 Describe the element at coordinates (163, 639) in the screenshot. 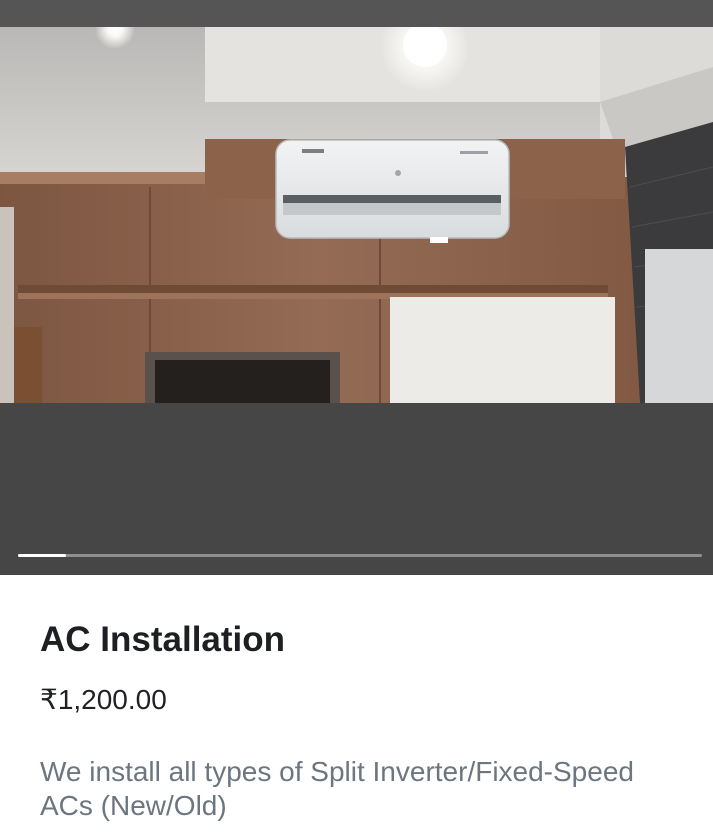

I see `product-title: AC Installation` at that location.